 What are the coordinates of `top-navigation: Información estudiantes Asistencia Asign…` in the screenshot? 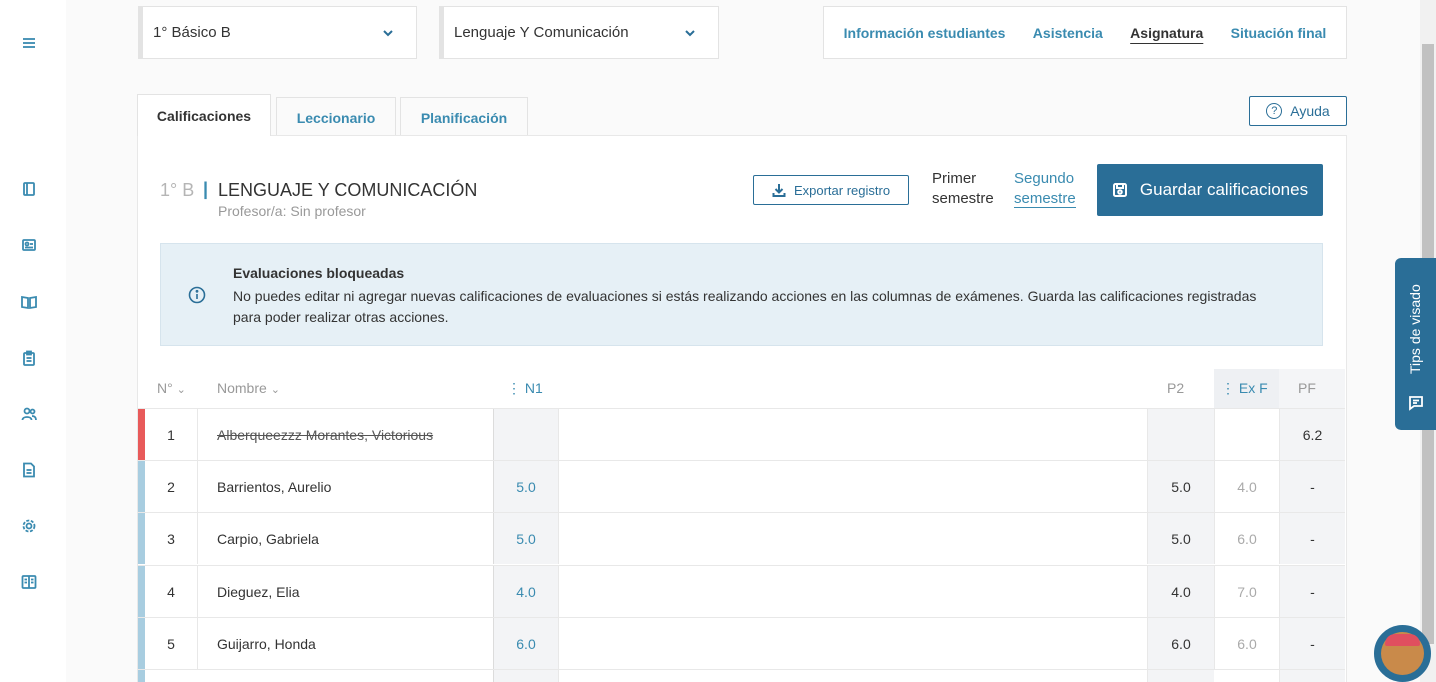 It's located at (1085, 32).